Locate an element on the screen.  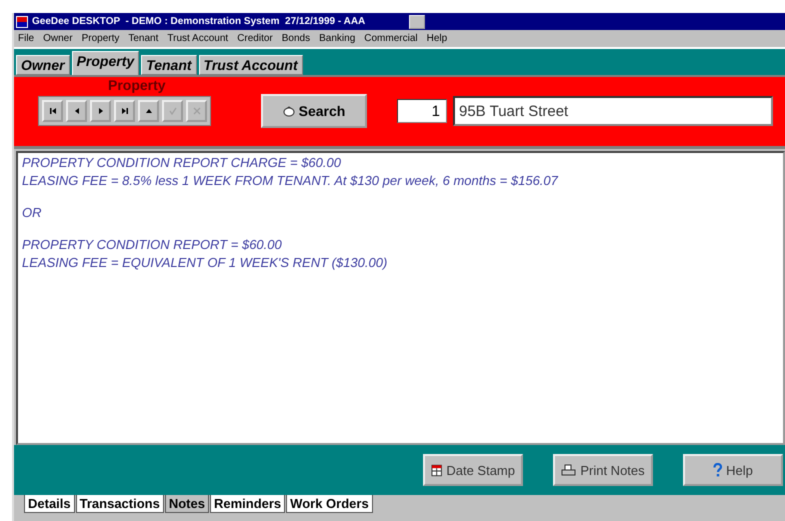
tab: Notes is located at coordinates (186, 504).